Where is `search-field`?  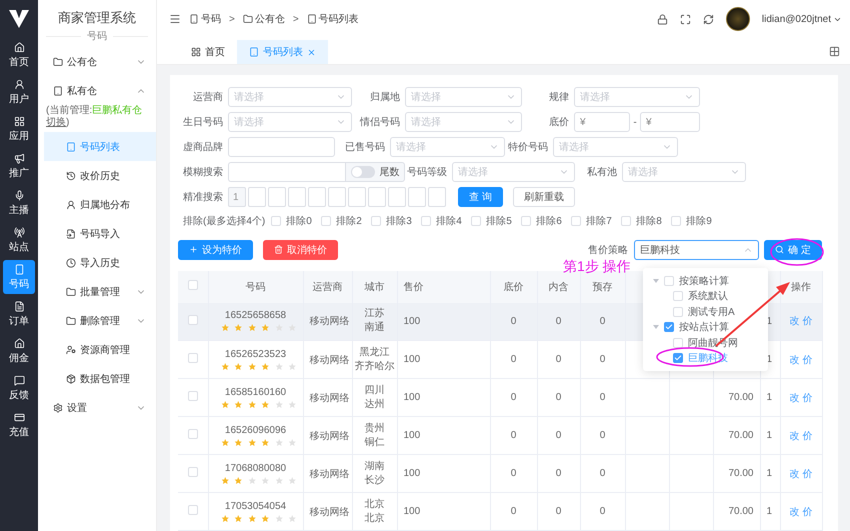 search-field is located at coordinates (286, 172).